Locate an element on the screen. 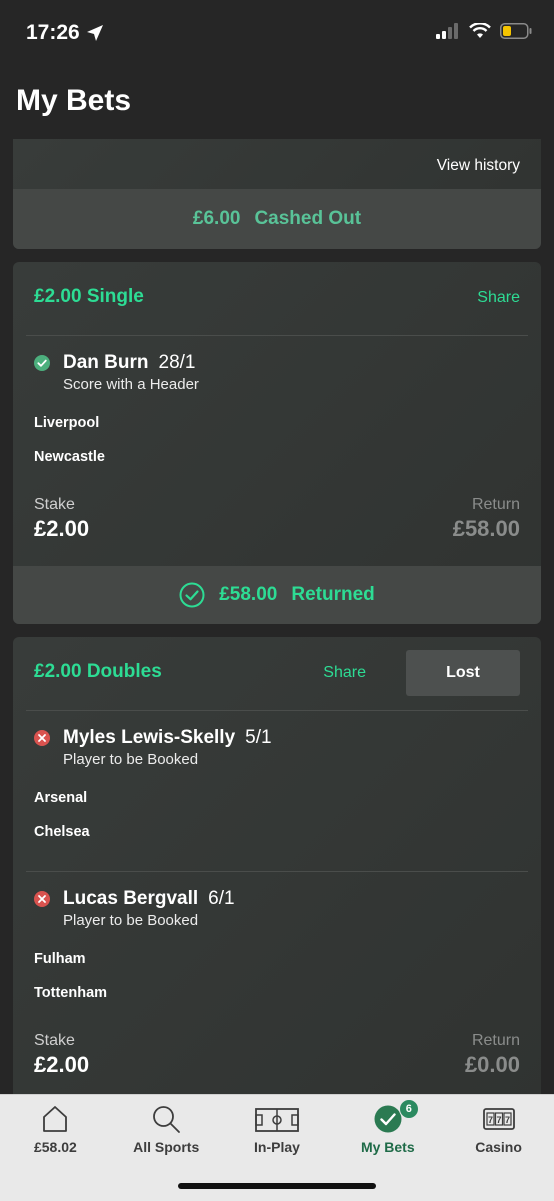 The height and width of the screenshot is (1201, 554). location-arrow-icon is located at coordinates (94, 33).